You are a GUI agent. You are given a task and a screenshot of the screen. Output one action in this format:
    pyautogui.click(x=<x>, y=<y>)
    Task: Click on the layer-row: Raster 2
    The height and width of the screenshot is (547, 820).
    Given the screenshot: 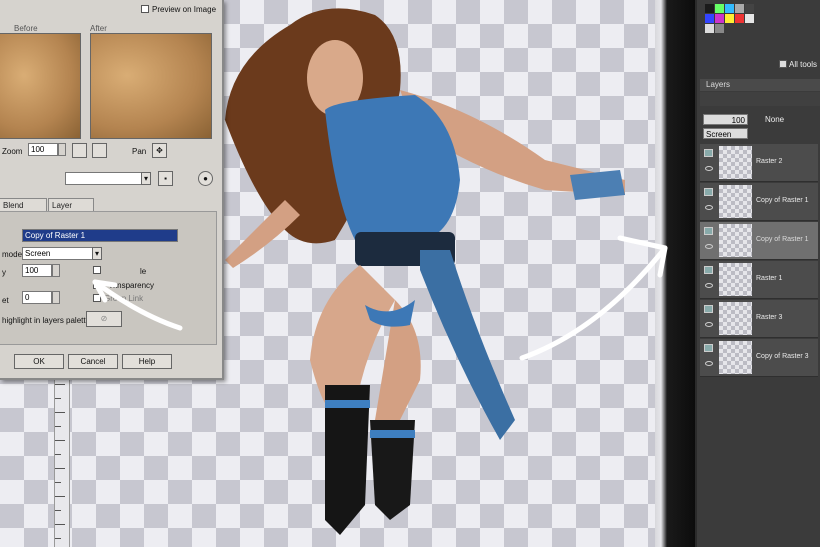 What is the action you would take?
    pyautogui.click(x=759, y=163)
    